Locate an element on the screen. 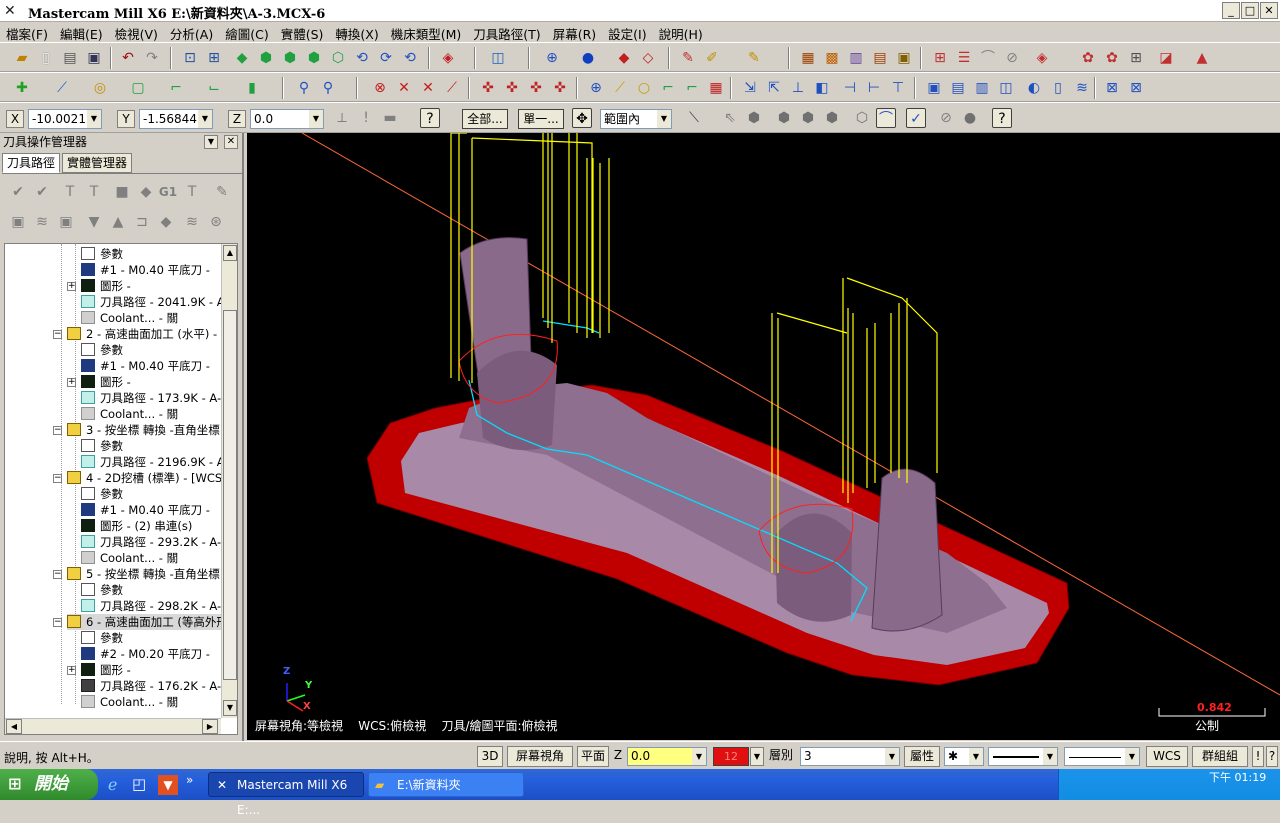  surface-icon: ▣ is located at coordinates (934, 88).